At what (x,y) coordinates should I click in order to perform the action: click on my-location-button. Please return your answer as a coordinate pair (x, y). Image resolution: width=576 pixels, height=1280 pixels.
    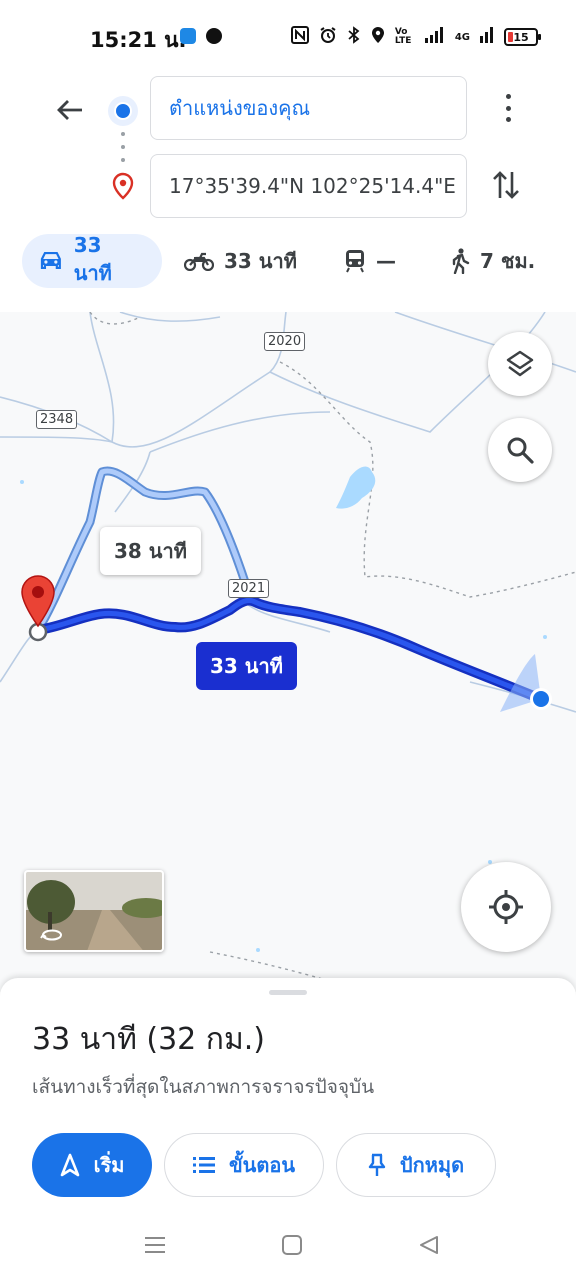
    Looking at the image, I should click on (506, 907).